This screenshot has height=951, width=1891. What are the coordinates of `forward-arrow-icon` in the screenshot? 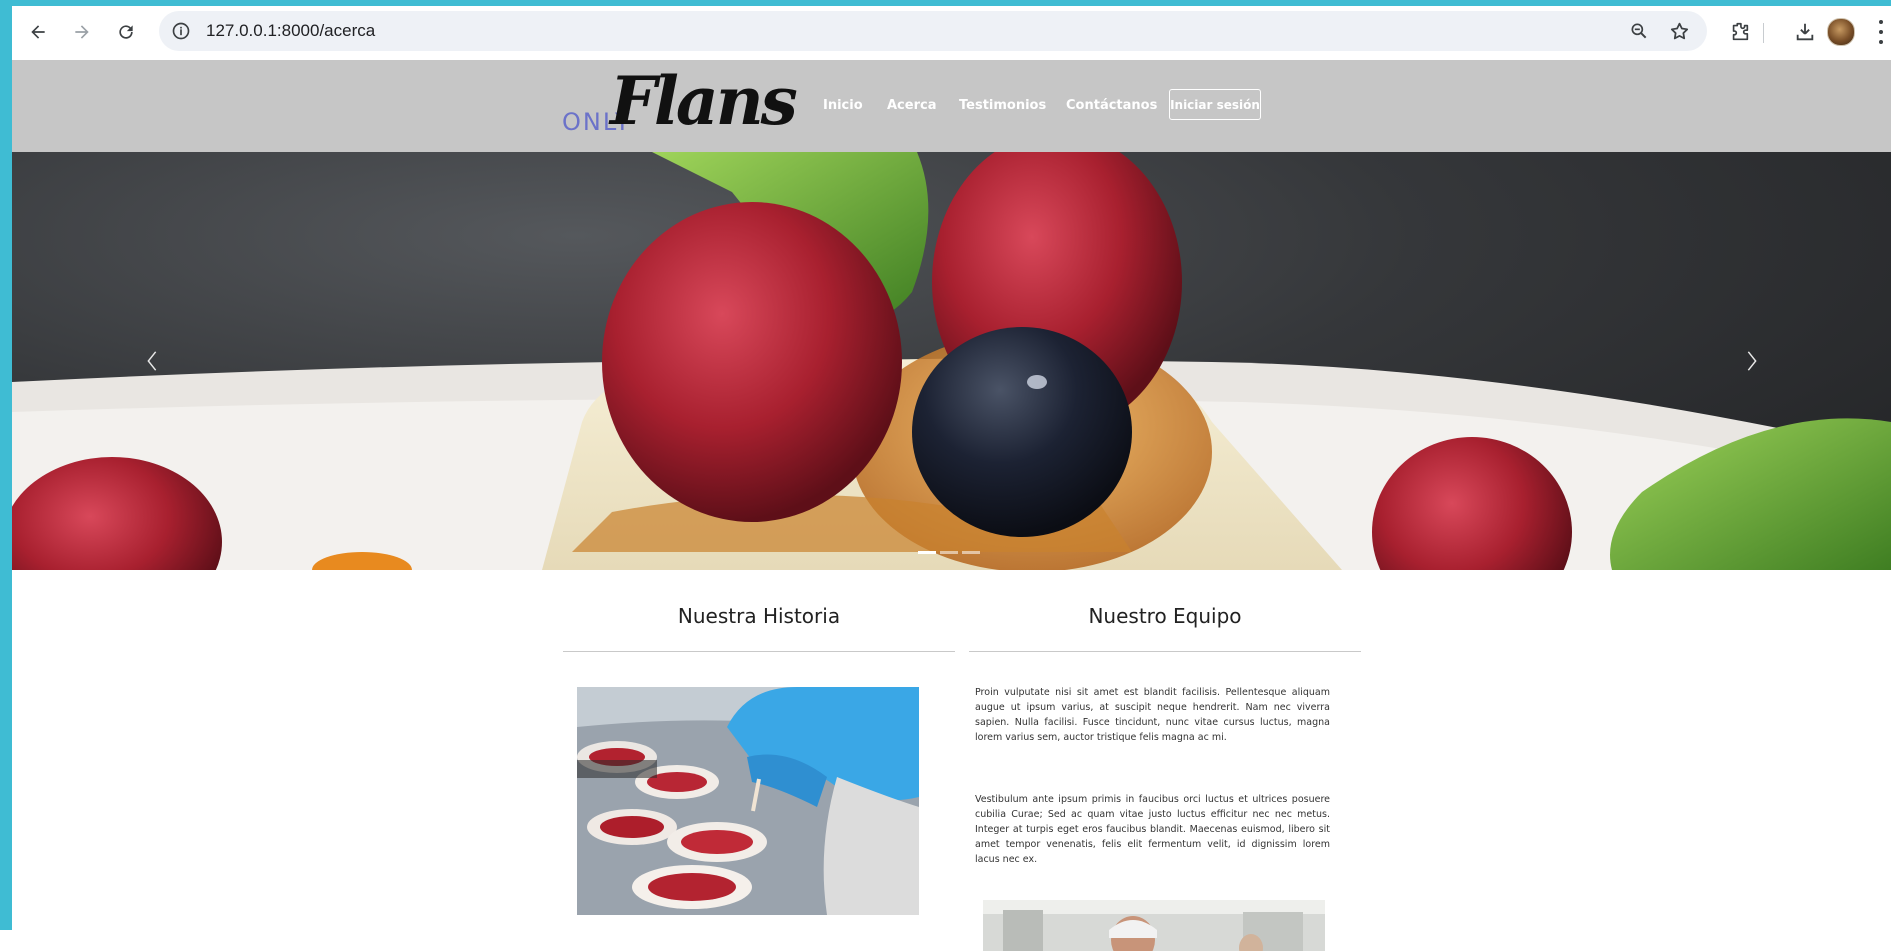 It's located at (82, 32).